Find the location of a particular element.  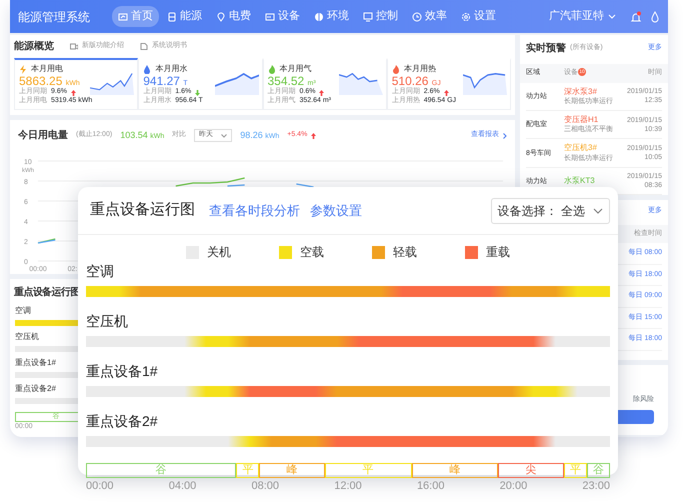

chevron-icon is located at coordinates (505, 135).